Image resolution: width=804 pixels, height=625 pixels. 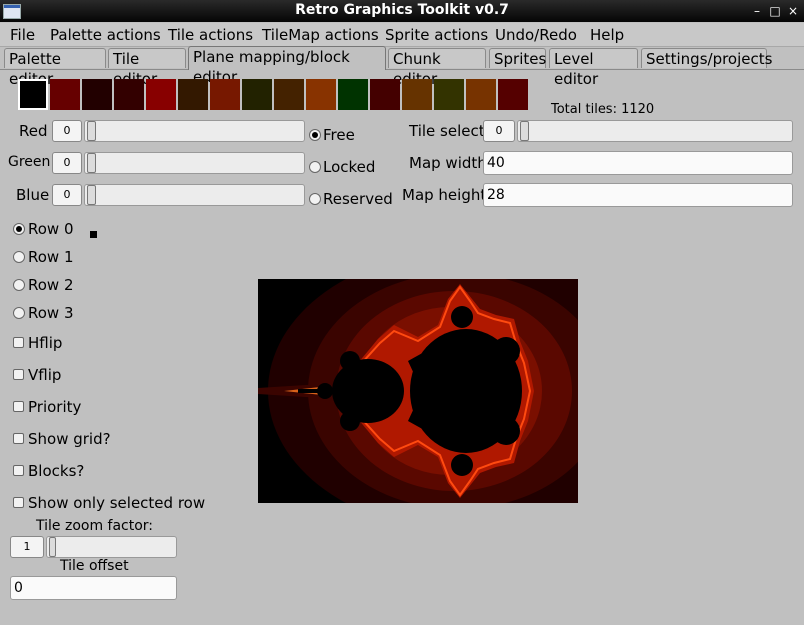 What do you see at coordinates (436, 35) in the screenshot?
I see `menu-sprite-actions: Sprite actions` at bounding box center [436, 35].